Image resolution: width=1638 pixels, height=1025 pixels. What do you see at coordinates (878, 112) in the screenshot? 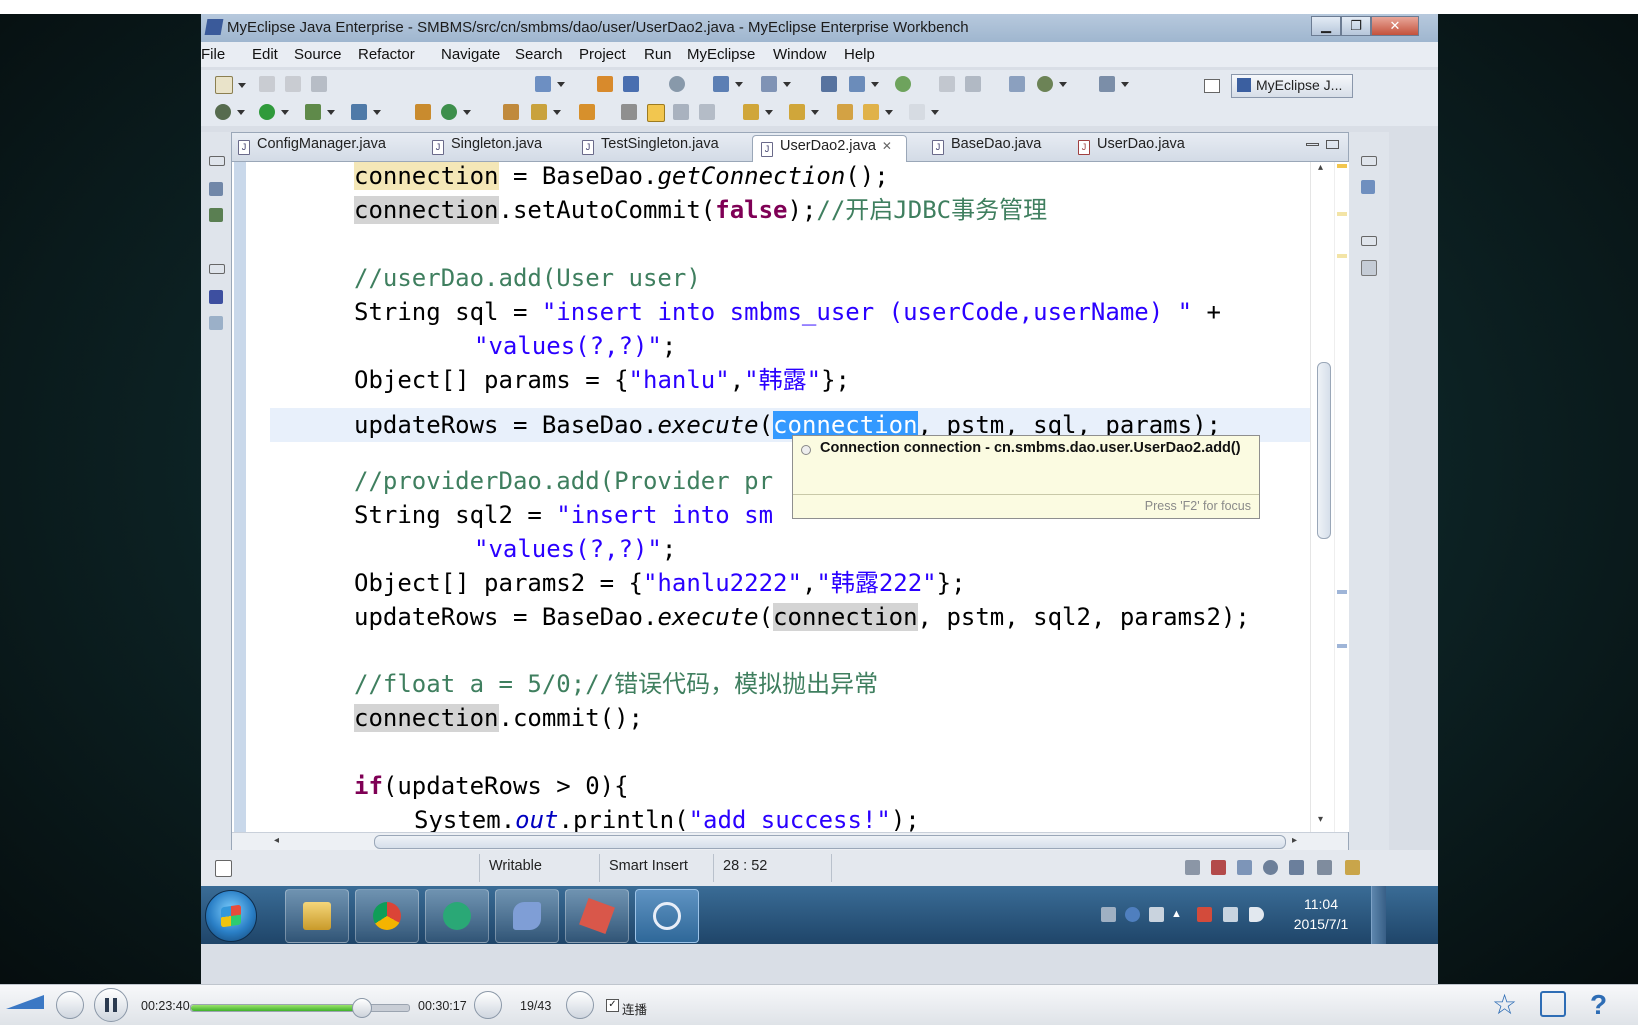
I see `back-icon` at bounding box center [878, 112].